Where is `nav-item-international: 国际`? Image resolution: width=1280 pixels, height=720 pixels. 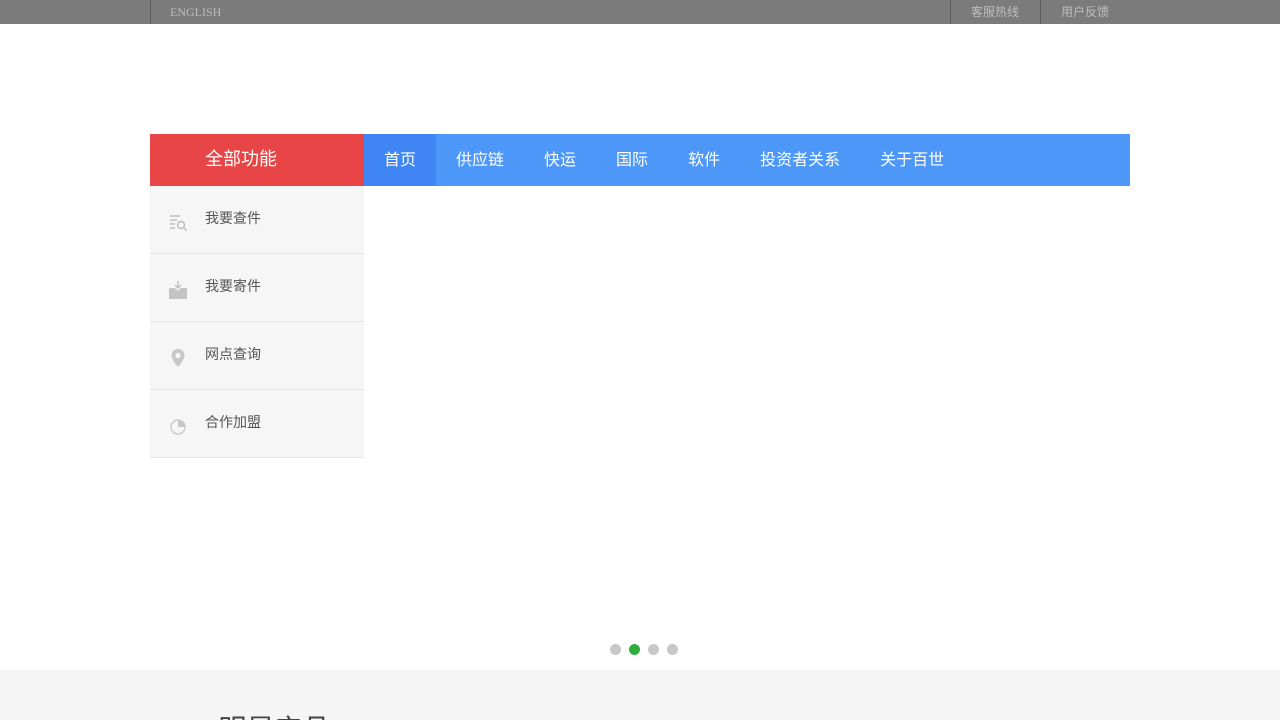
nav-item-international: 国际 is located at coordinates (632, 160).